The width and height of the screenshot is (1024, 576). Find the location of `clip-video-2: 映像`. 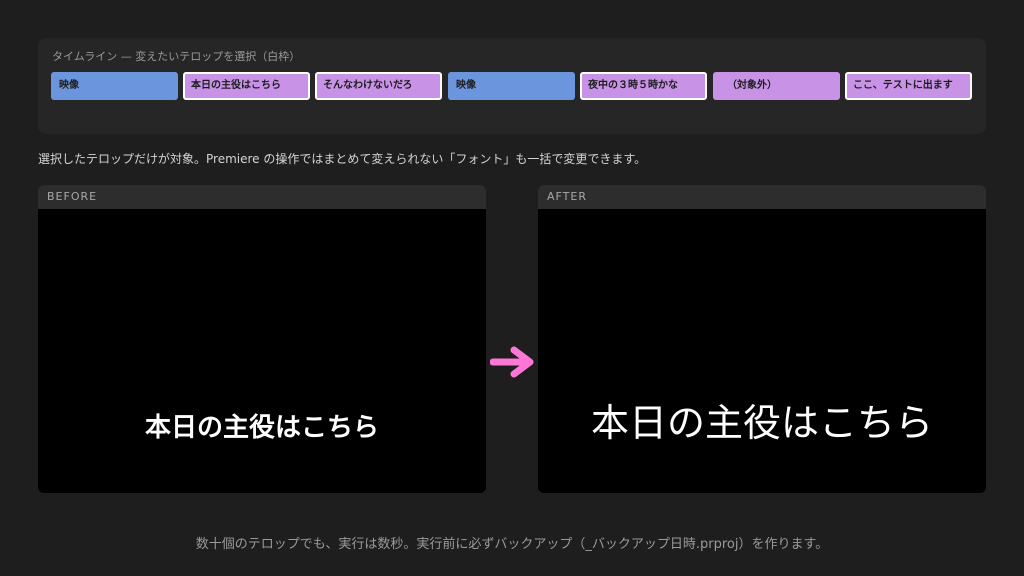

clip-video-2: 映像 is located at coordinates (511, 86).